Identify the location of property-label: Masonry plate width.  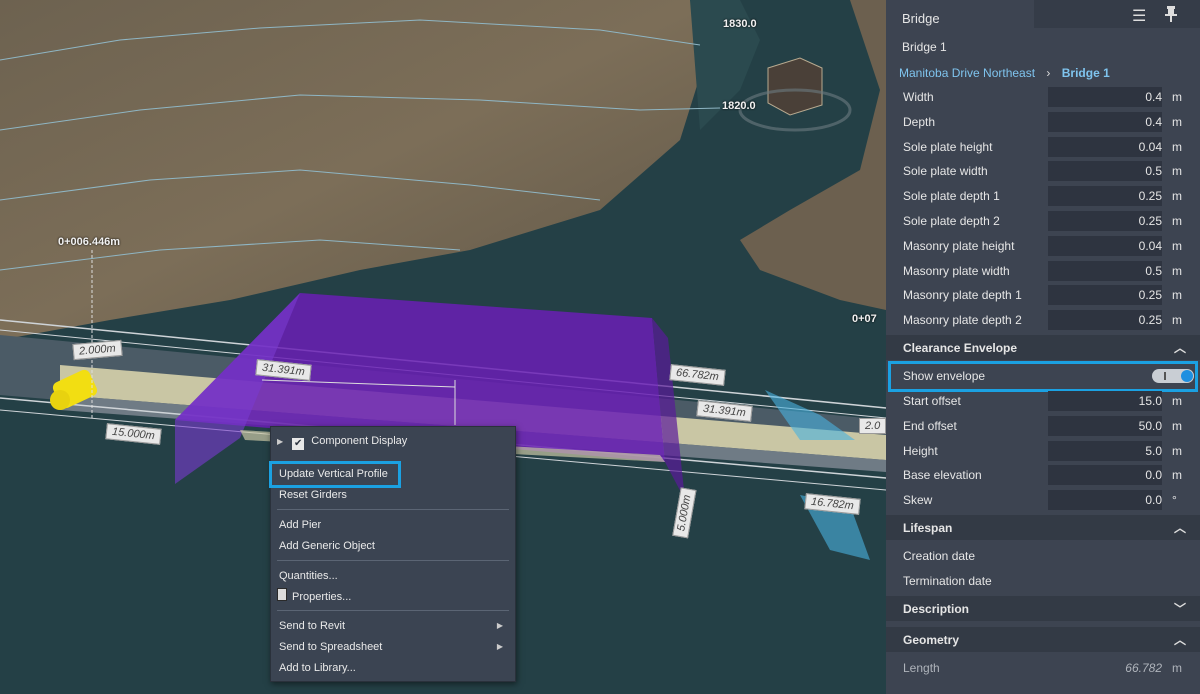
(956, 270).